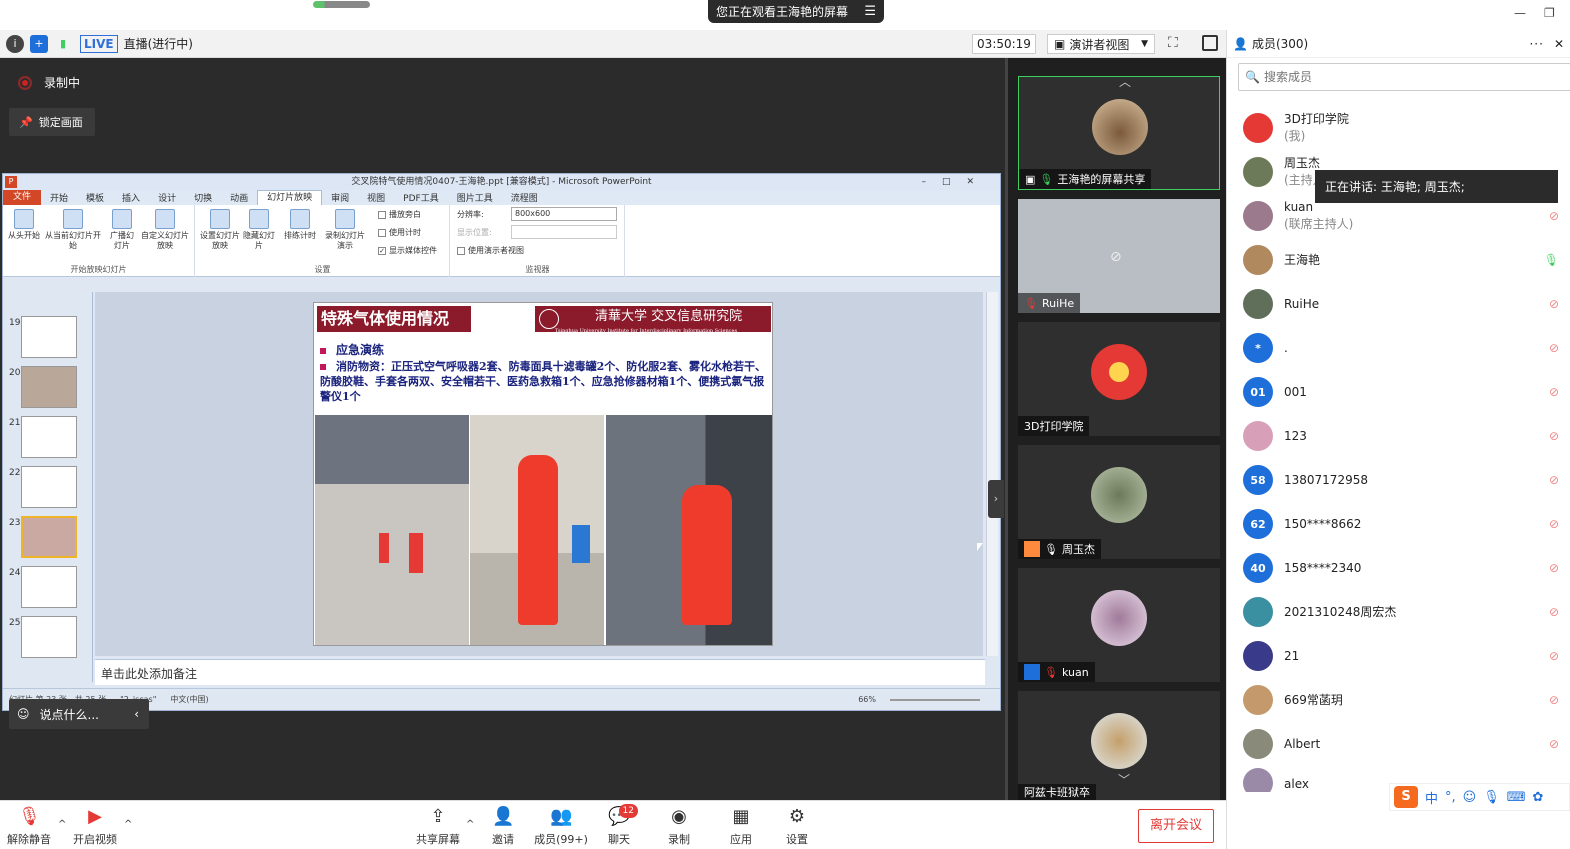 The image size is (1570, 849). Describe the element at coordinates (621, 825) in the screenshot. I see `chat-button: 💬 12 聊天` at that location.